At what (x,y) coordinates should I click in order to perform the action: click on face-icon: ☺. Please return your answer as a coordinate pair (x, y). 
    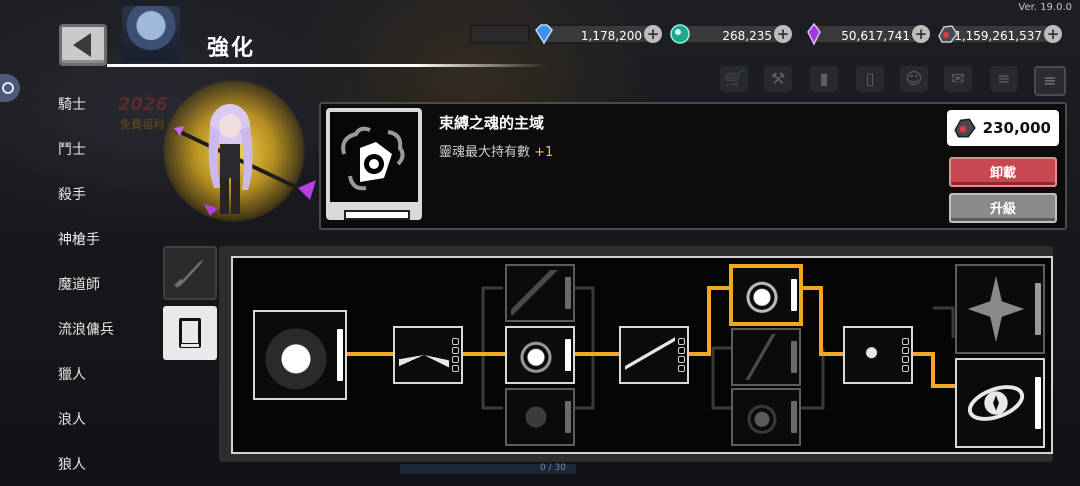
    Looking at the image, I should click on (914, 79).